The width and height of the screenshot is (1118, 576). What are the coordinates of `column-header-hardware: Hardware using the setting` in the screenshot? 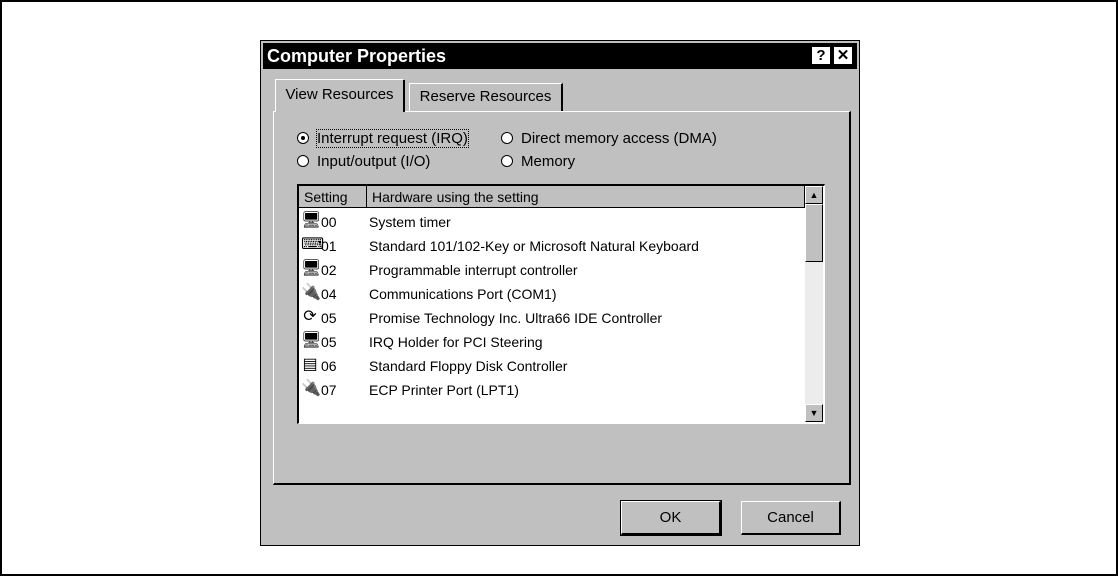 It's located at (586, 197).